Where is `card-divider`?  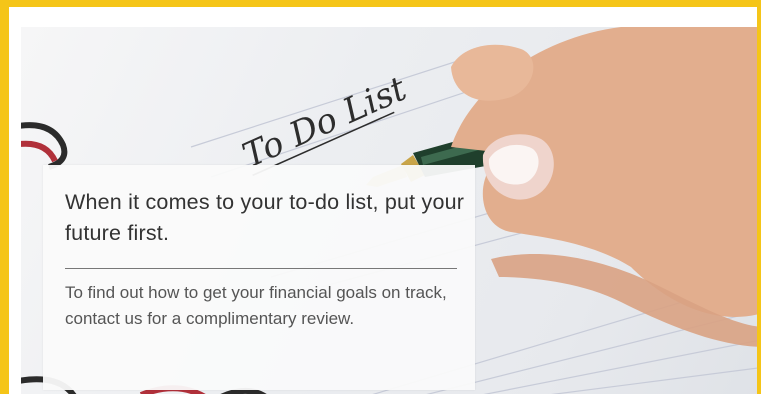
card-divider is located at coordinates (261, 268).